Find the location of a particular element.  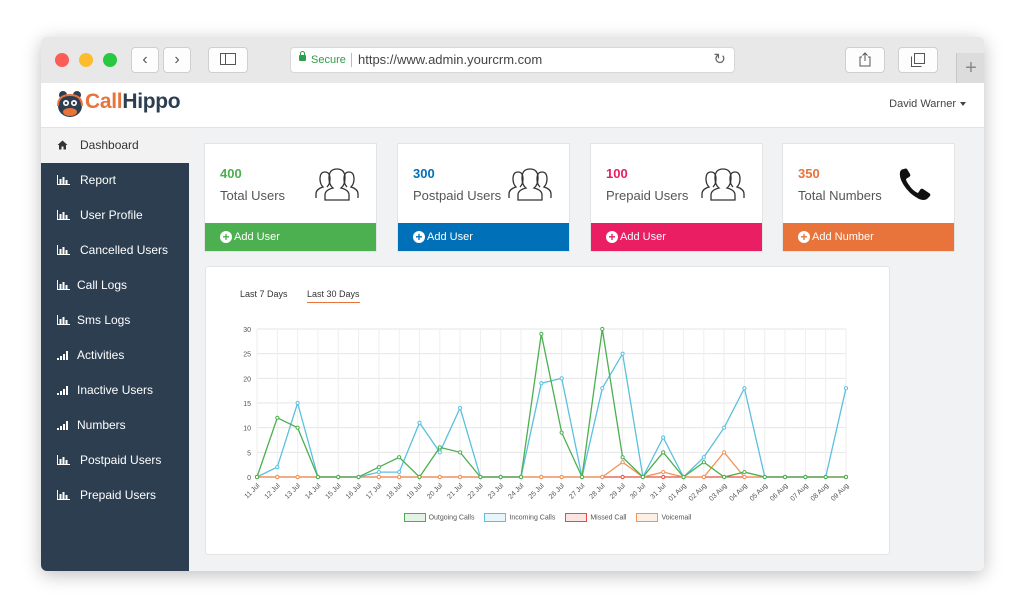

share-icon is located at coordinates (865, 59).